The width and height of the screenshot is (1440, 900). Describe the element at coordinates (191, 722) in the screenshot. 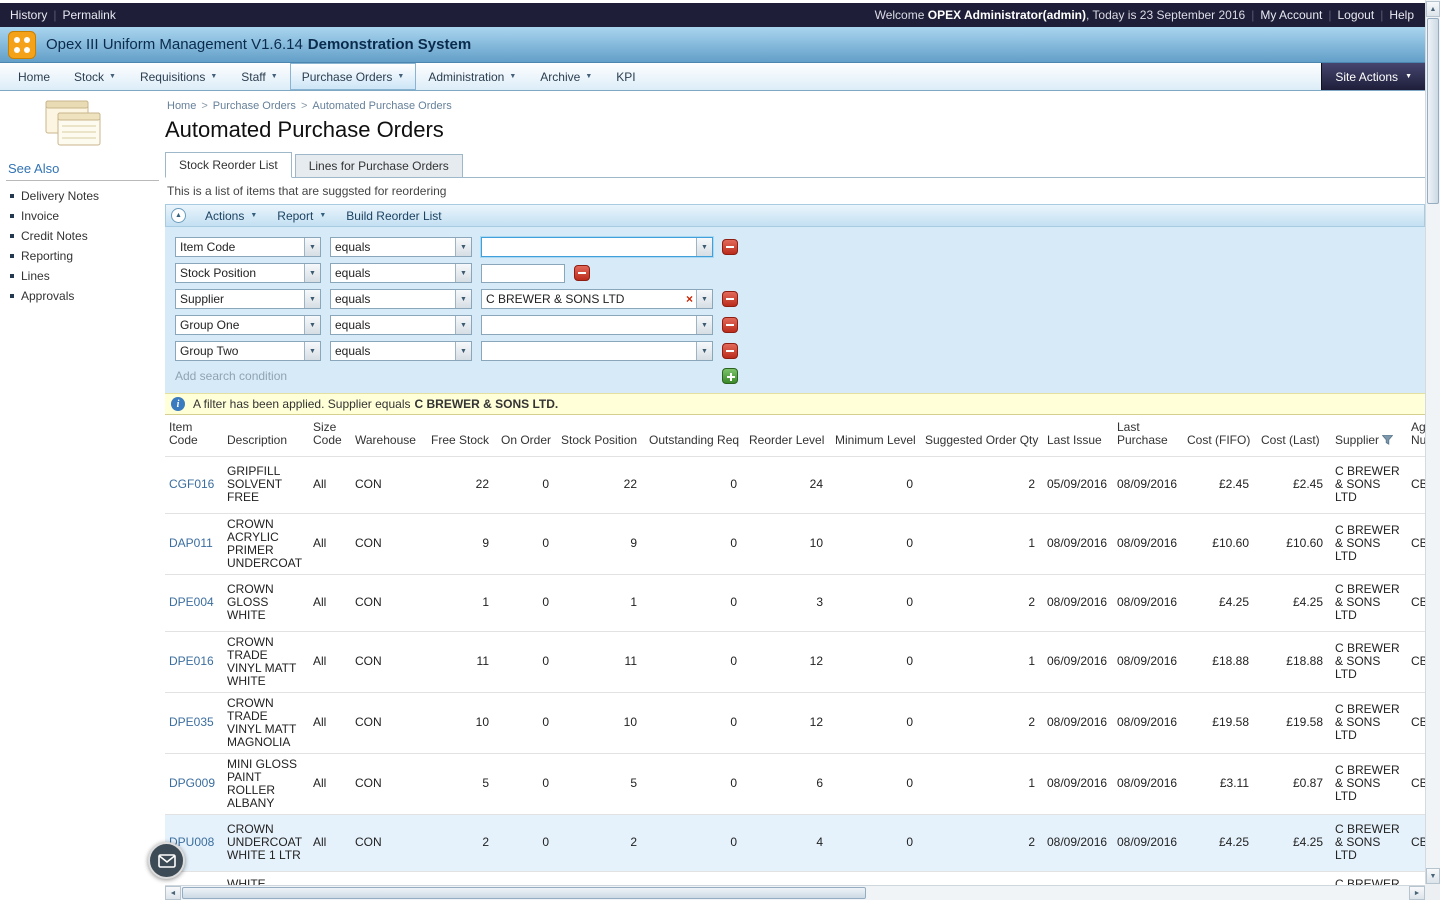

I see `item-code-link: DPE035` at that location.